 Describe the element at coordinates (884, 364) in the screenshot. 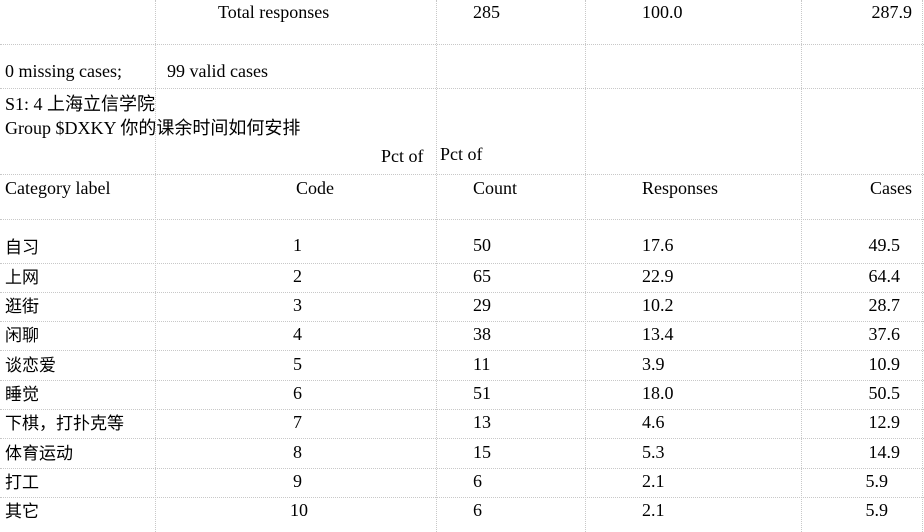

I see `row-pct-cases: 10.9` at that location.